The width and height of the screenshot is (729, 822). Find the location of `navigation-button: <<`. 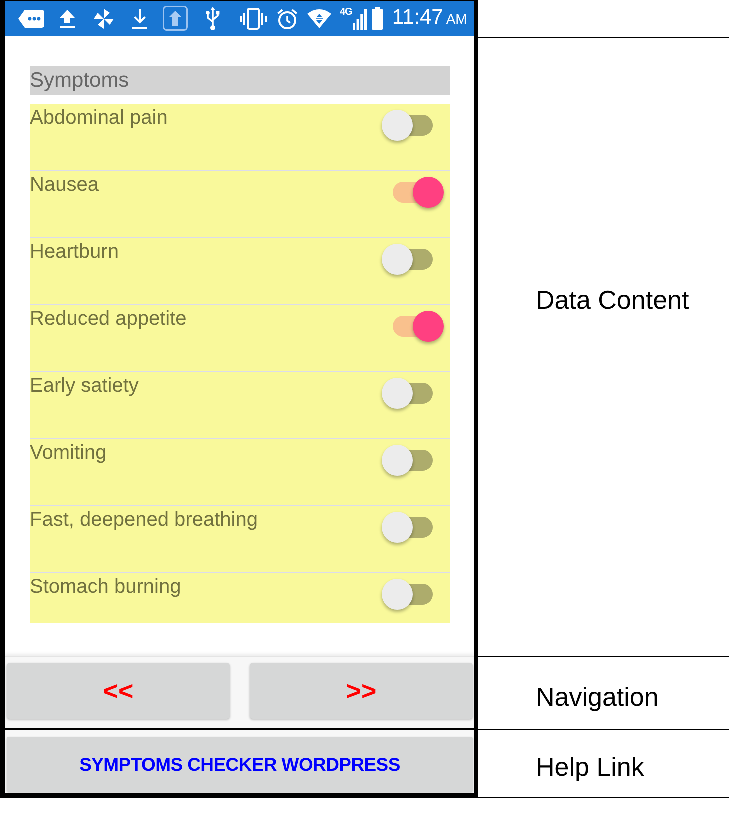

navigation-button: << is located at coordinates (118, 691).